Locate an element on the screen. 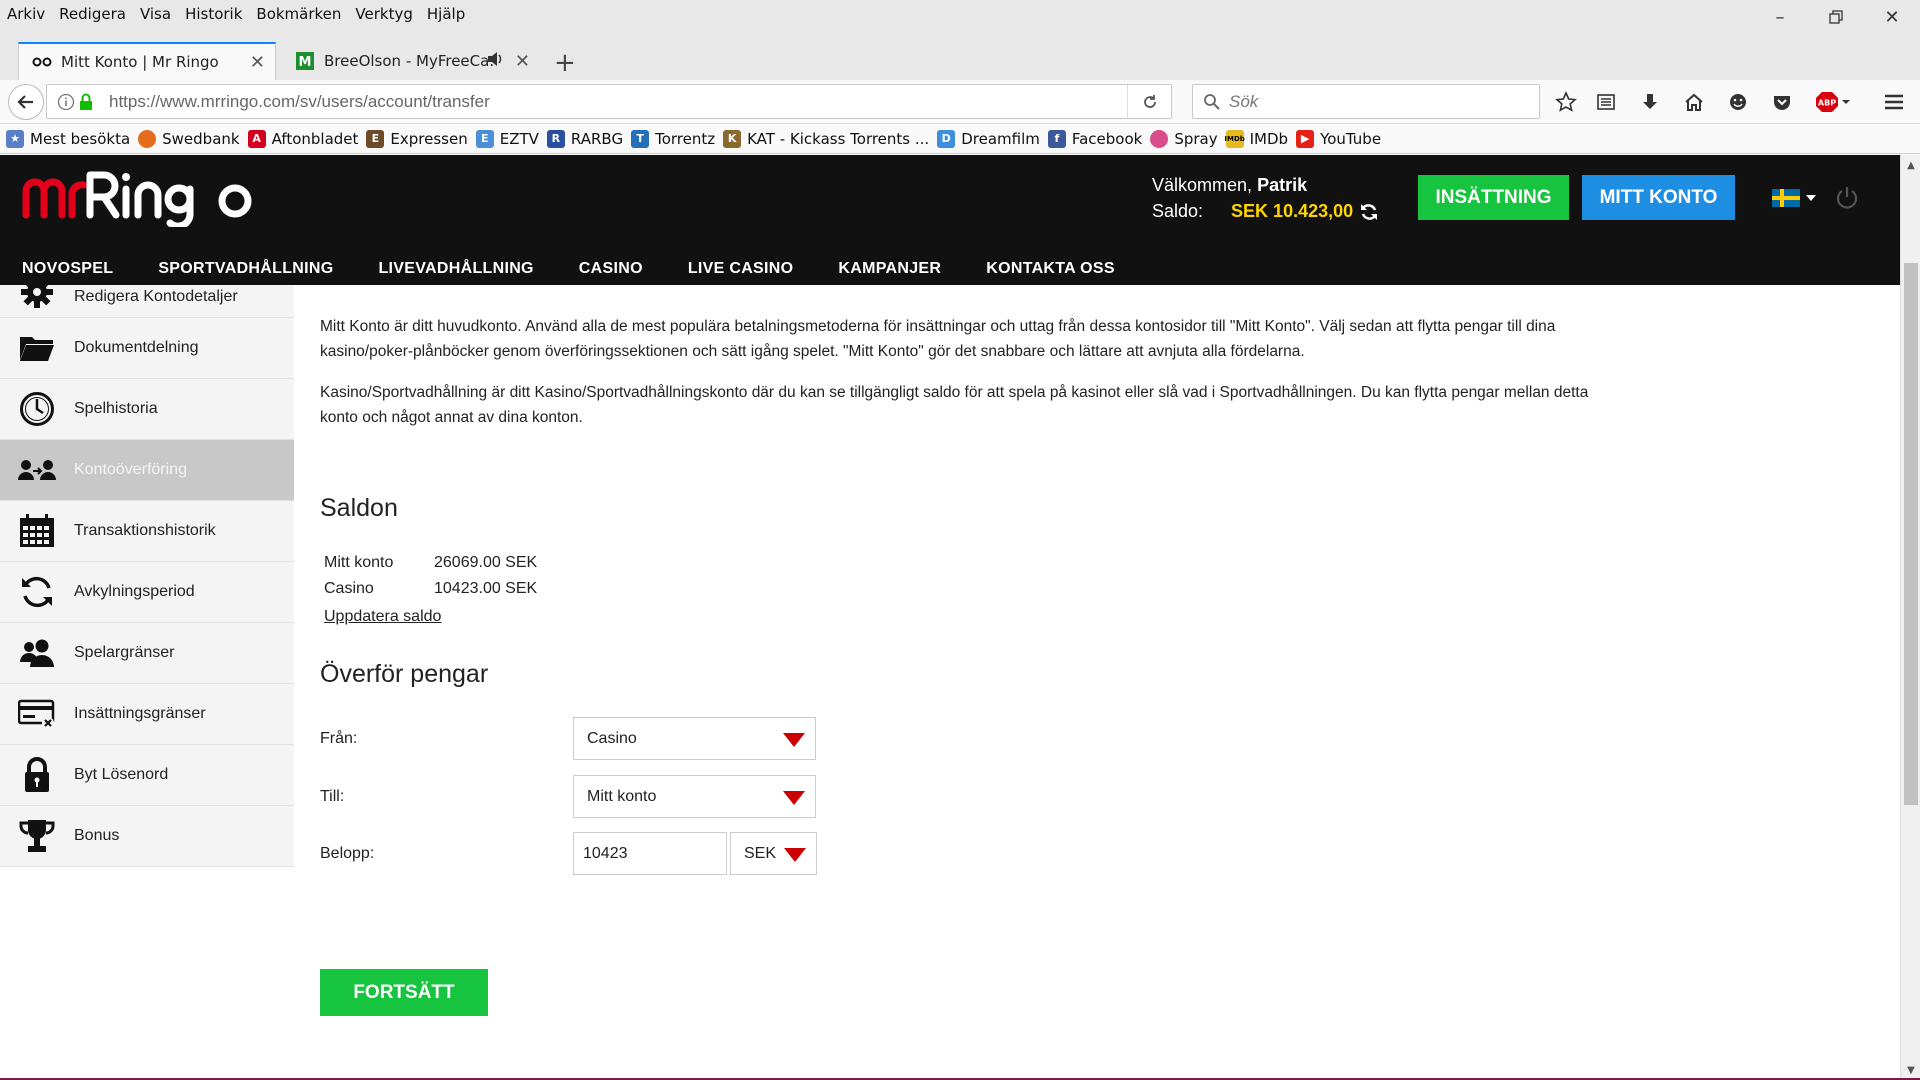 The width and height of the screenshot is (1920, 1080). nav-kampanjer: KAMPANJER is located at coordinates (889, 269).